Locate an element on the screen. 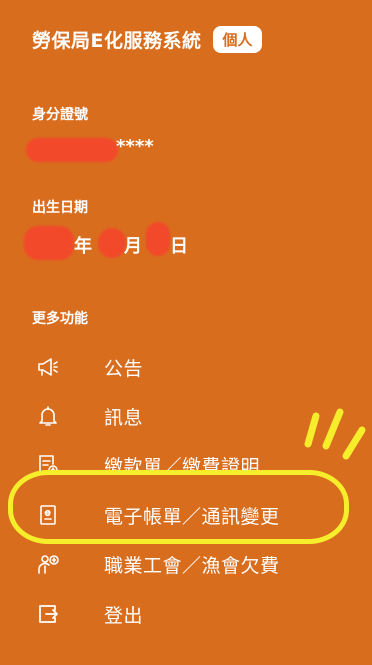 The image size is (372, 665). menu-item-logout: 登出 is located at coordinates (186, 614).